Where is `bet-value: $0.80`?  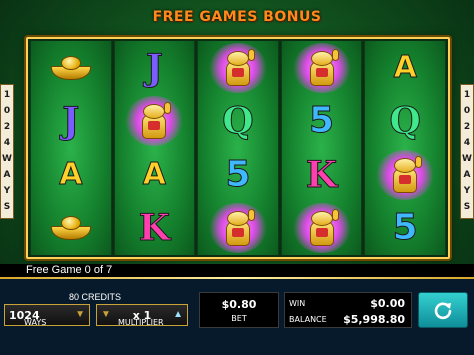 bet-value: $0.80 is located at coordinates (239, 304).